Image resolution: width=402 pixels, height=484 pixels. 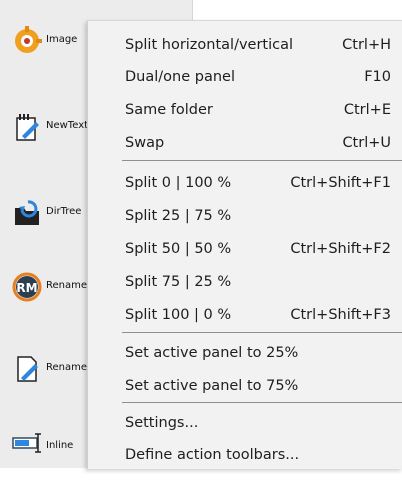 What do you see at coordinates (62, 39) in the screenshot?
I see `toolbar-label: Image` at bounding box center [62, 39].